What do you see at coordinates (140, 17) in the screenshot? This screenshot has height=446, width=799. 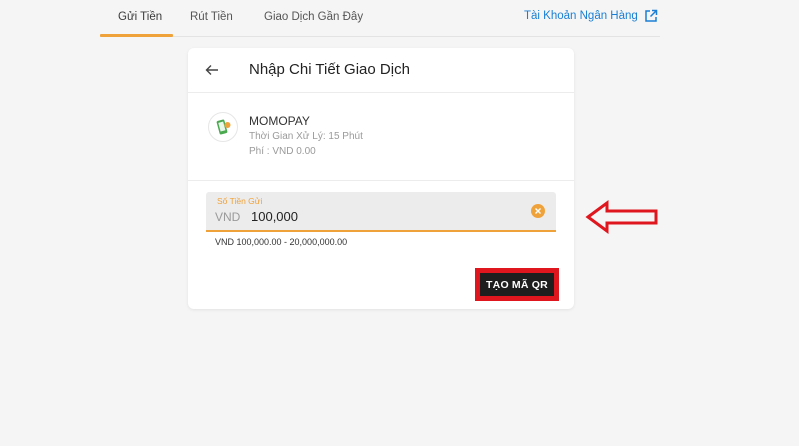 I see `tab-deposit: Gửi Tiền` at bounding box center [140, 17].